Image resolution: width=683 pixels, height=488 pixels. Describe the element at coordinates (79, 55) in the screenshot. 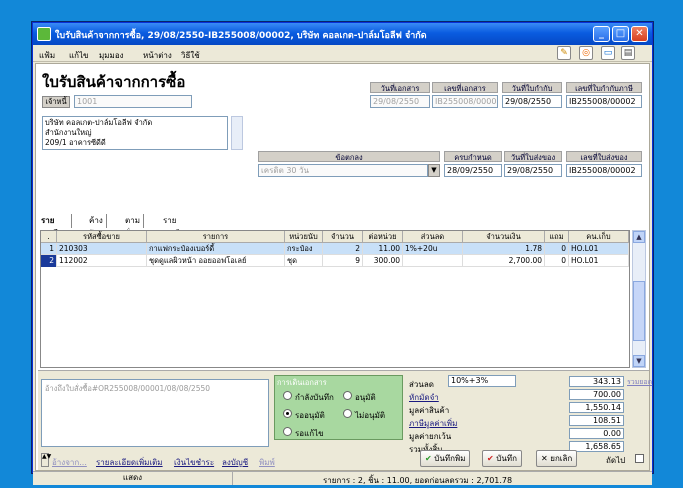

I see `menu-edit: แก้ไข` at that location.